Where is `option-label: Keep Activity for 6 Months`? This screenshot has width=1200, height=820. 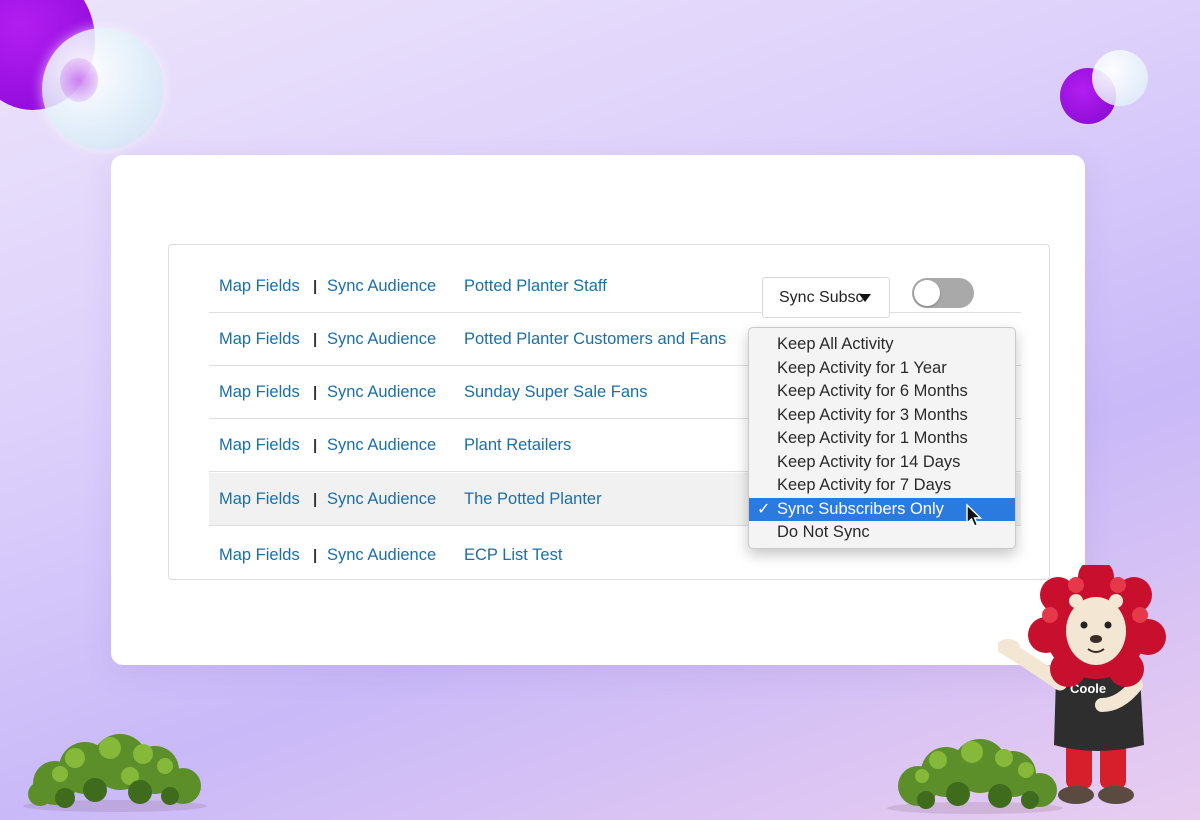
option-label: Keep Activity for 6 Months is located at coordinates (872, 391).